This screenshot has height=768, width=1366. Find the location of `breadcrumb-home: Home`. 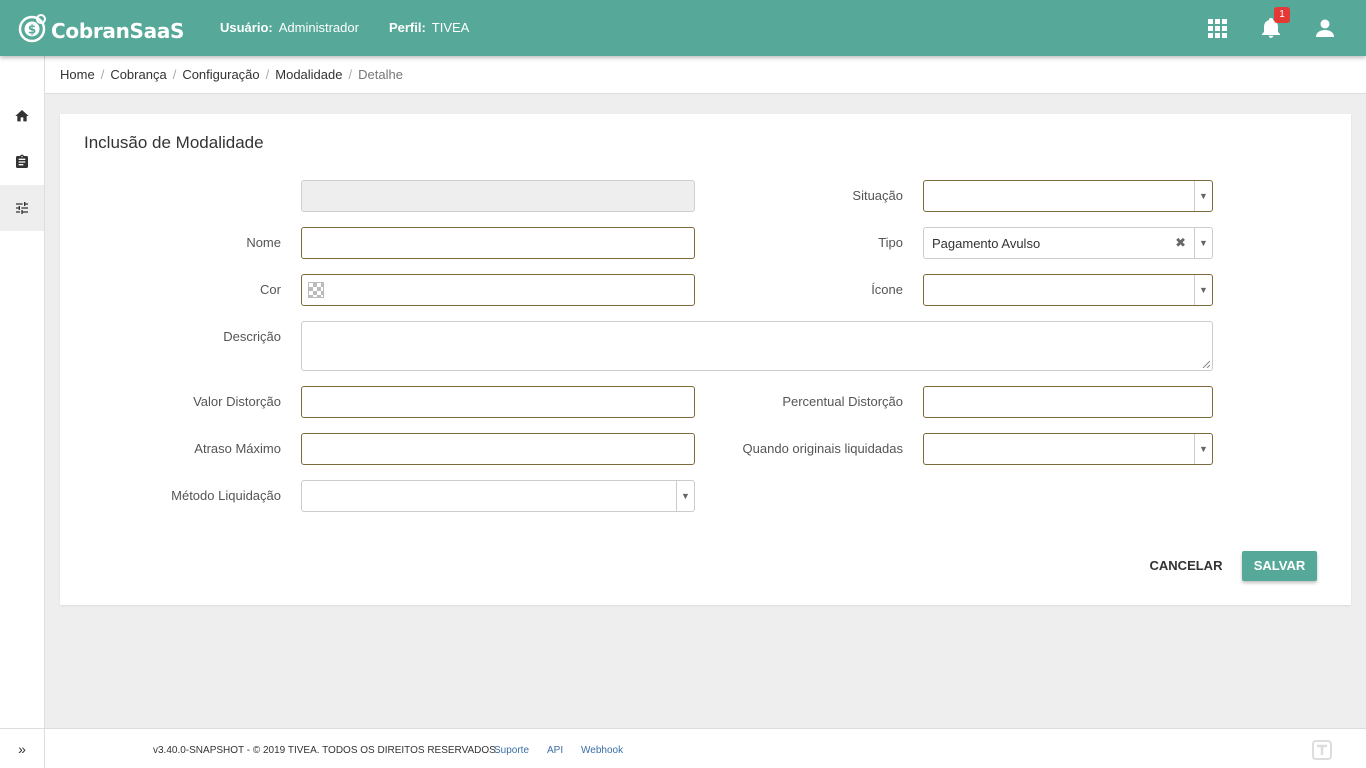

breadcrumb-home: Home is located at coordinates (77, 74).